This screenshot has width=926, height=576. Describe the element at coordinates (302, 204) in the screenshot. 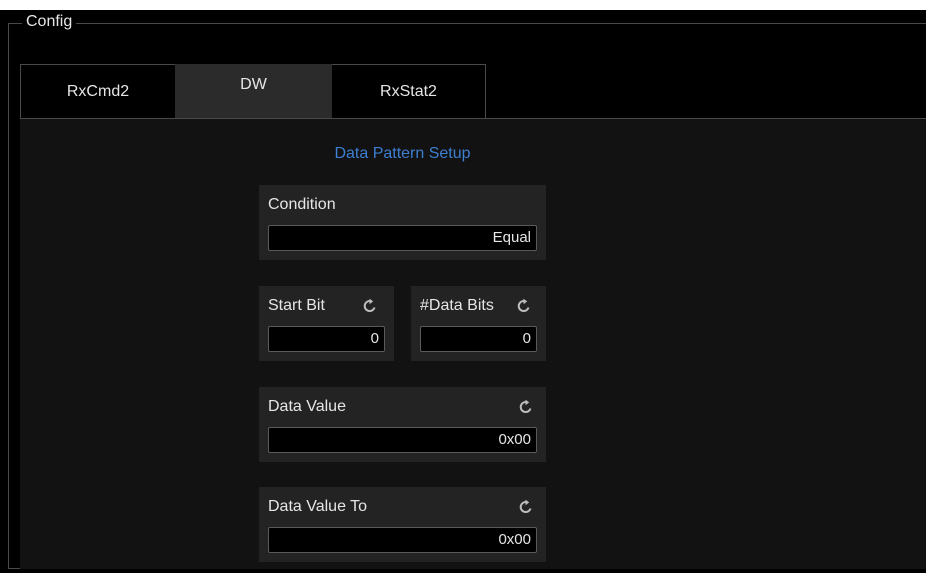

I see `condition-label: Condition` at that location.